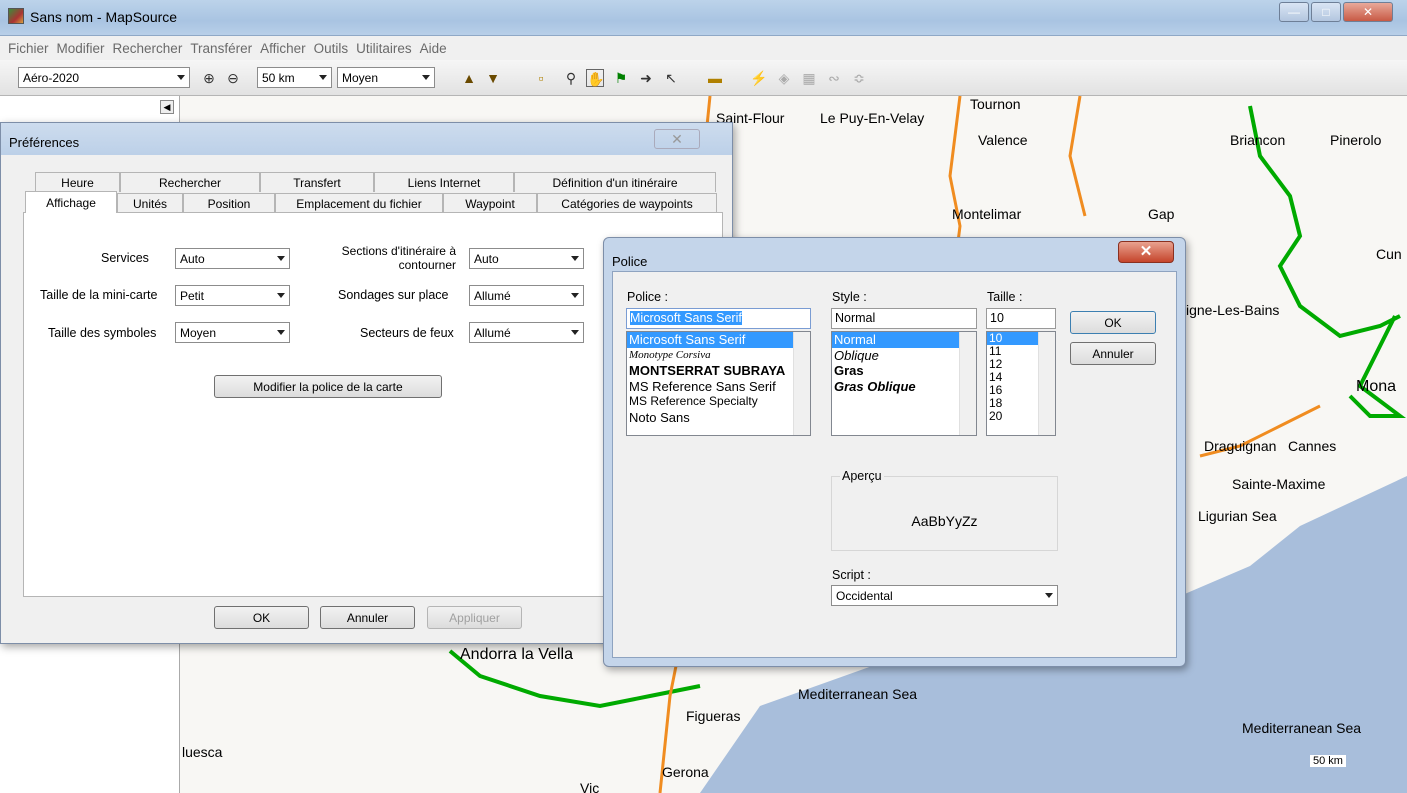 The height and width of the screenshot is (793, 1407). What do you see at coordinates (232, 295) in the screenshot?
I see `minimap-select: Petit` at bounding box center [232, 295].